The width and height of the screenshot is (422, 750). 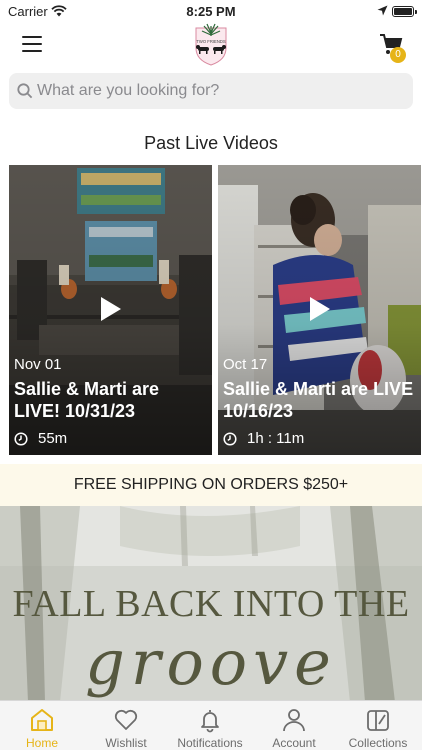 I want to click on free-shipping-banner: FREE SHIPPING ON ORDERS $250+, so click(x=211, y=485).